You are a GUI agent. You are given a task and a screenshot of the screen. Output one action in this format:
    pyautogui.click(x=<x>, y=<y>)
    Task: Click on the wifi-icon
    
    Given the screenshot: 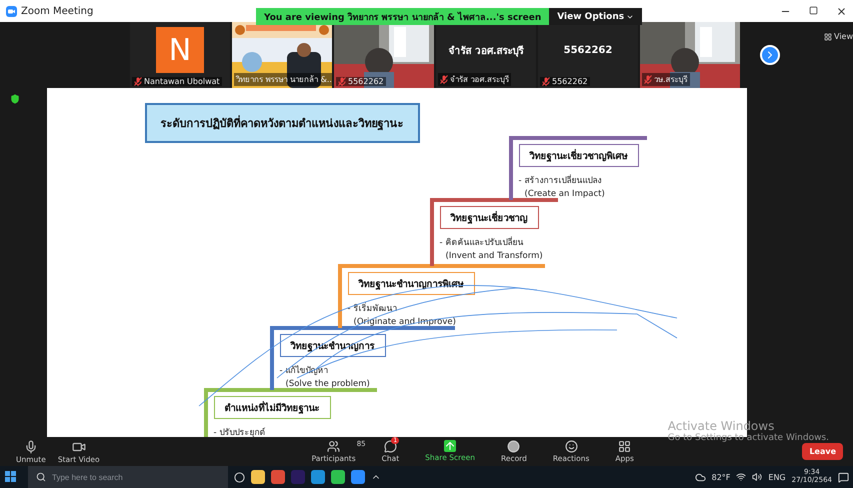 What is the action you would take?
    pyautogui.click(x=741, y=477)
    